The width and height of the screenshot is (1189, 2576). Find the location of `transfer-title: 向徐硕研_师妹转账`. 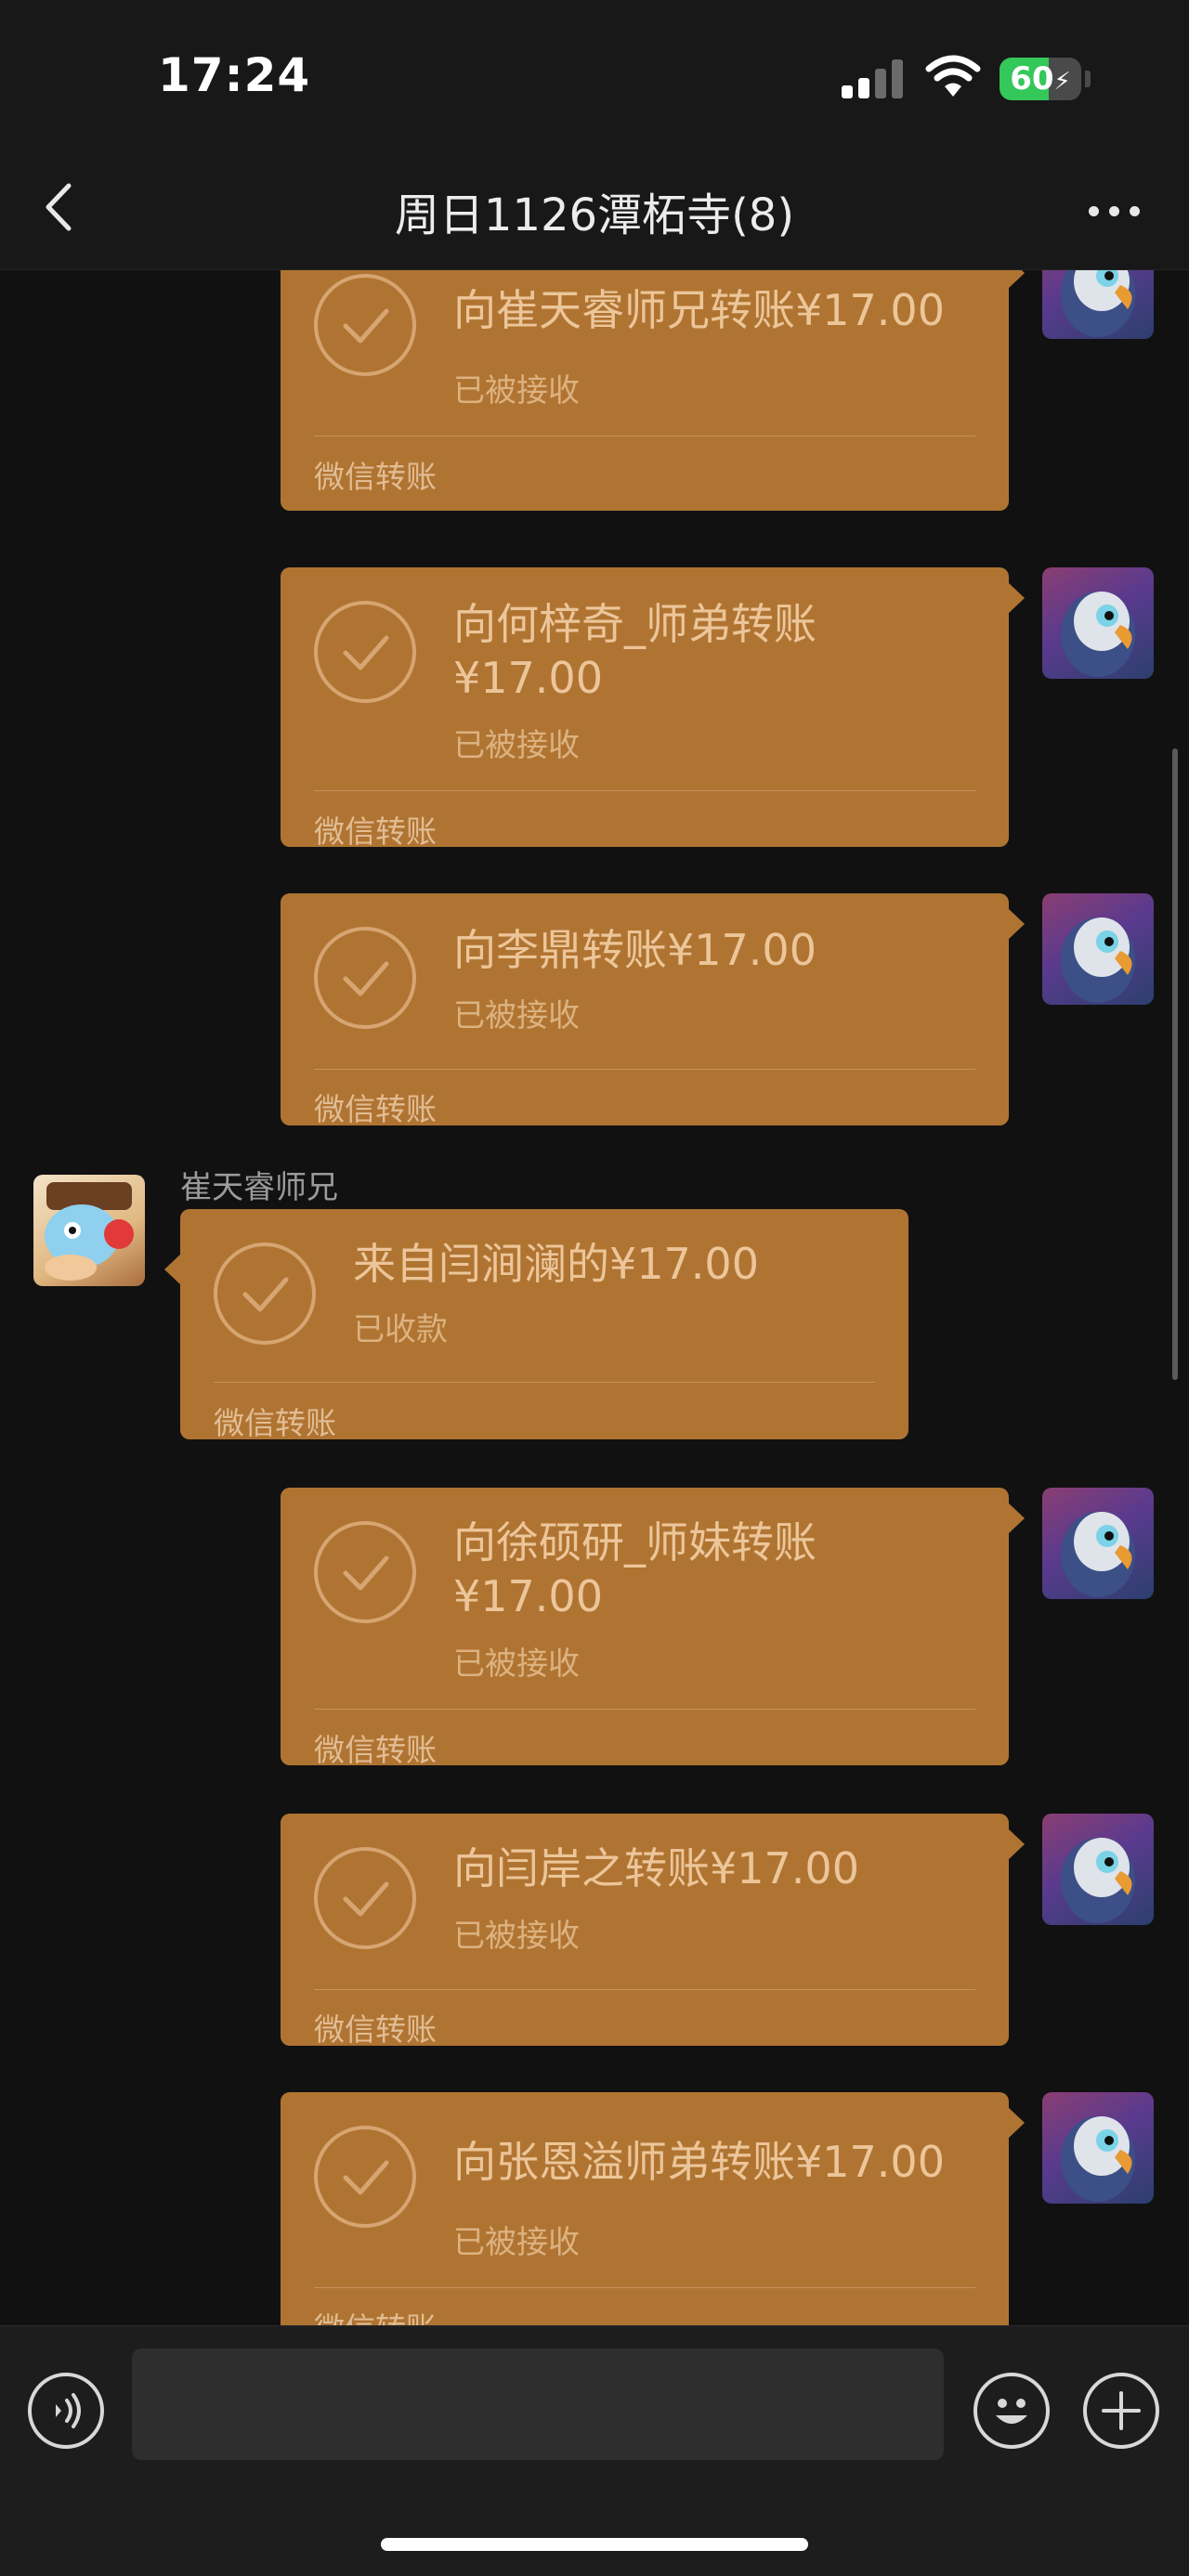

transfer-title: 向徐硕研_师妹转账 is located at coordinates (635, 1542).